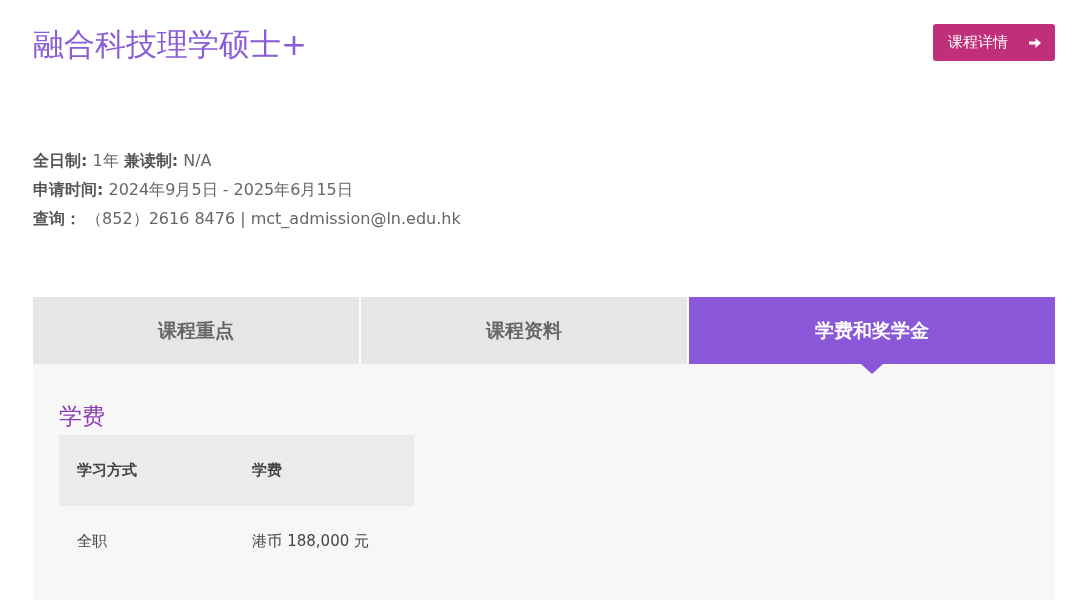 The height and width of the screenshot is (600, 1080). What do you see at coordinates (123, 161) in the screenshot?
I see `info-line: 全日制: 1年 兼读制: N/A` at bounding box center [123, 161].